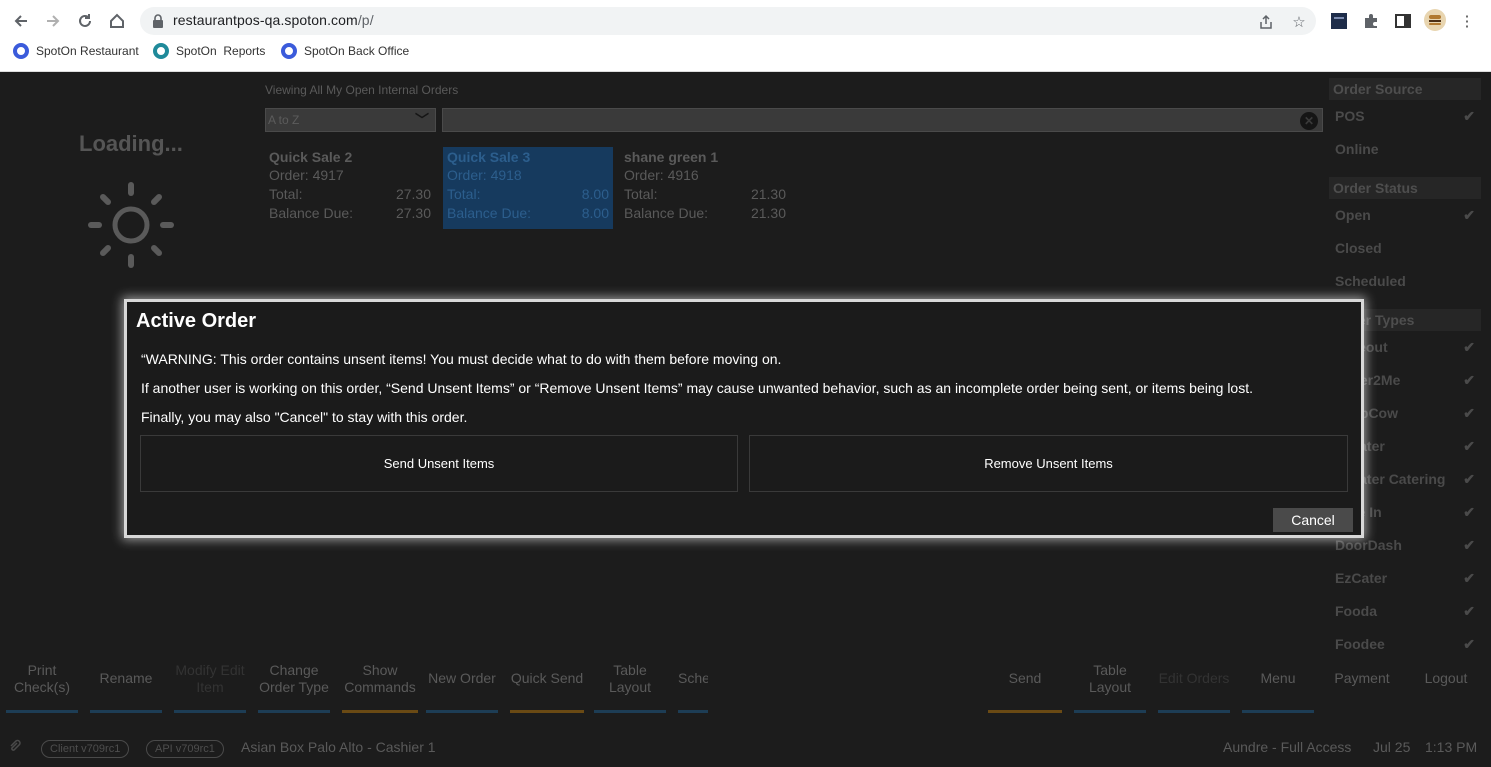  Describe the element at coordinates (1403, 21) in the screenshot. I see `sidepanel-icon` at that location.